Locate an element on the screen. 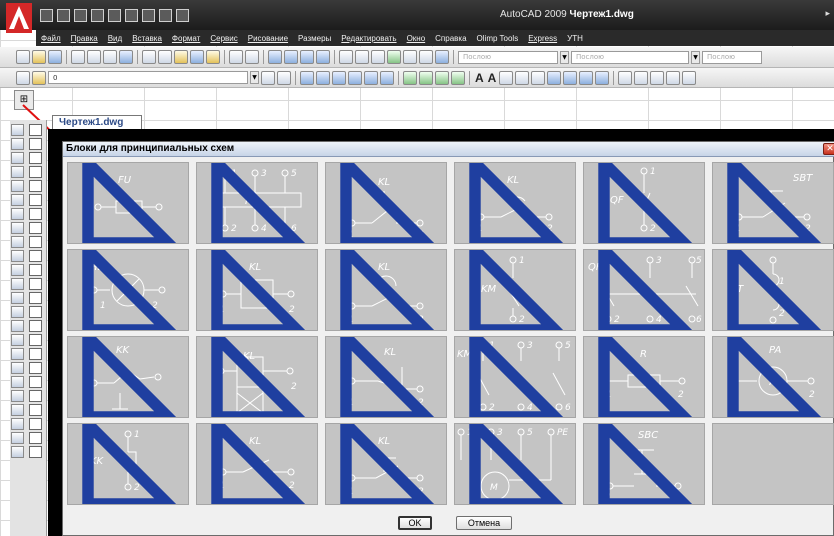 This screenshot has height=536, width=834. 3d-dwf-icon is located at coordinates (126, 57).